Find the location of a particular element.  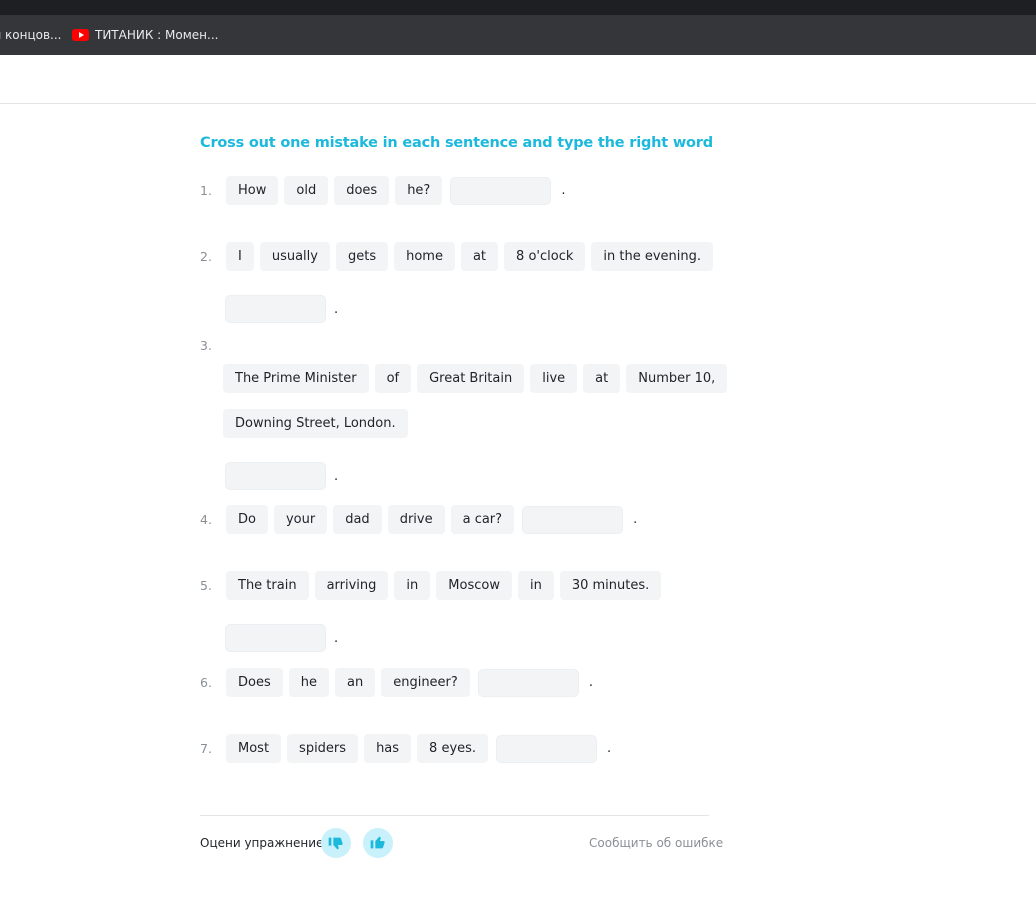

word-chip: 8 o'clock is located at coordinates (545, 256).